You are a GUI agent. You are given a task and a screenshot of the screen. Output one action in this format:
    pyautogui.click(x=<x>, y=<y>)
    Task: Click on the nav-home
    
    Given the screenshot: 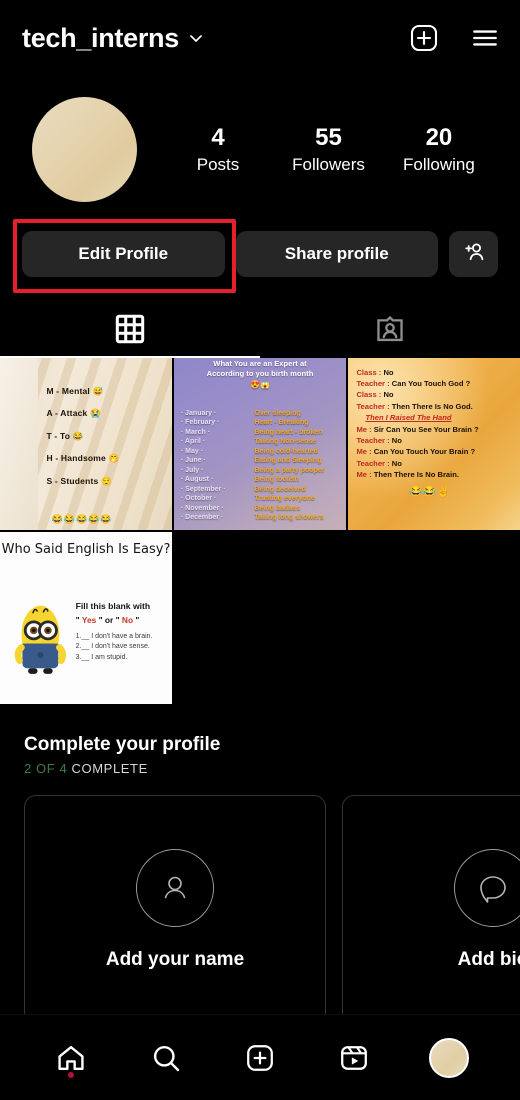 What is the action you would take?
    pyautogui.click(x=71, y=1058)
    